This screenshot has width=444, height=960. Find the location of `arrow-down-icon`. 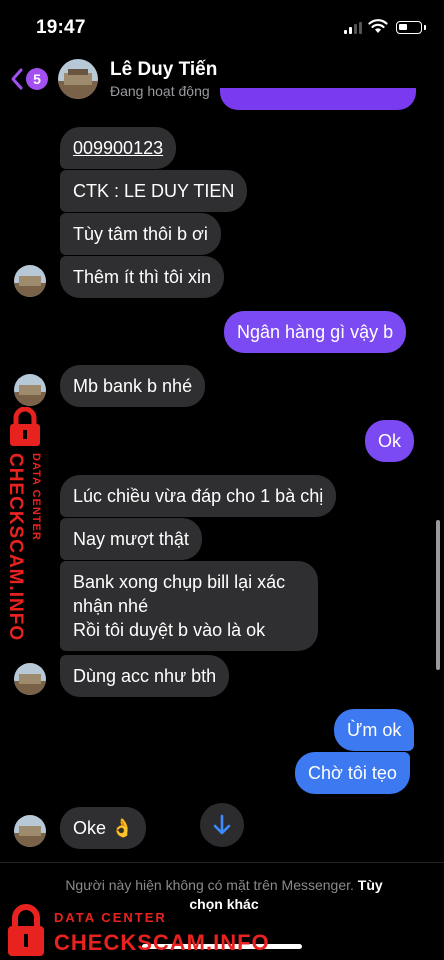

arrow-down-icon is located at coordinates (222, 824).